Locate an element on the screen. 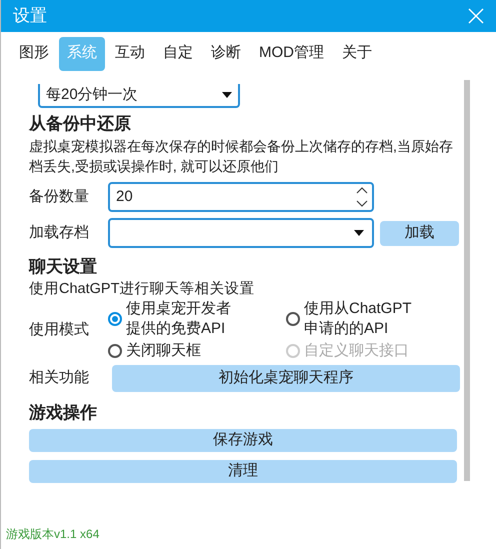 This screenshot has width=496, height=549. tab: 自定 is located at coordinates (178, 53).